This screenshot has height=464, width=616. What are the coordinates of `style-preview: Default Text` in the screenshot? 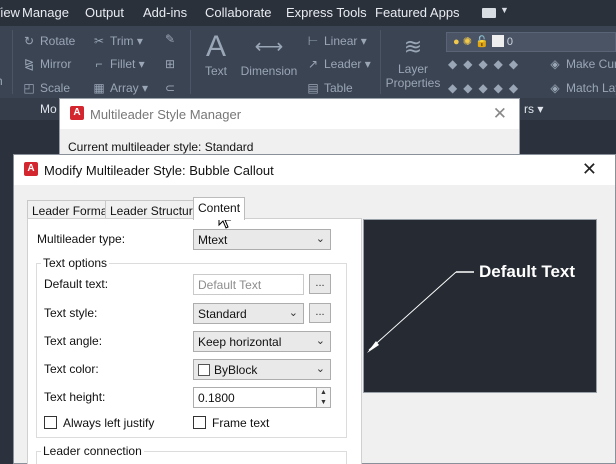 It's located at (480, 306).